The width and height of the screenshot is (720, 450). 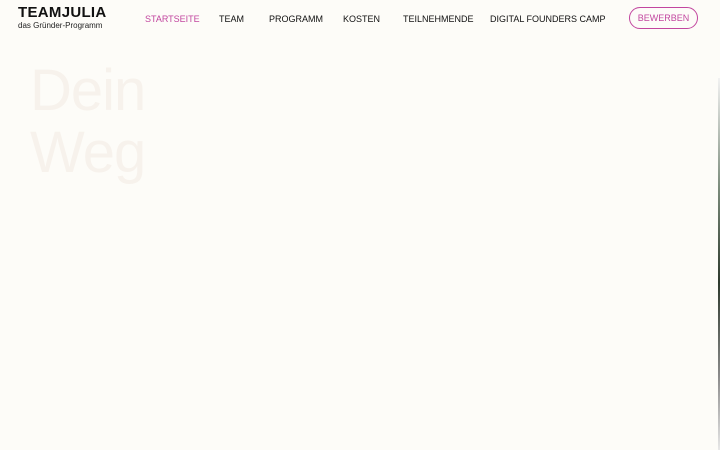 I want to click on nav-item-digital-founders-camp: DIGITAL FOUNDERS CAMP, so click(x=548, y=19).